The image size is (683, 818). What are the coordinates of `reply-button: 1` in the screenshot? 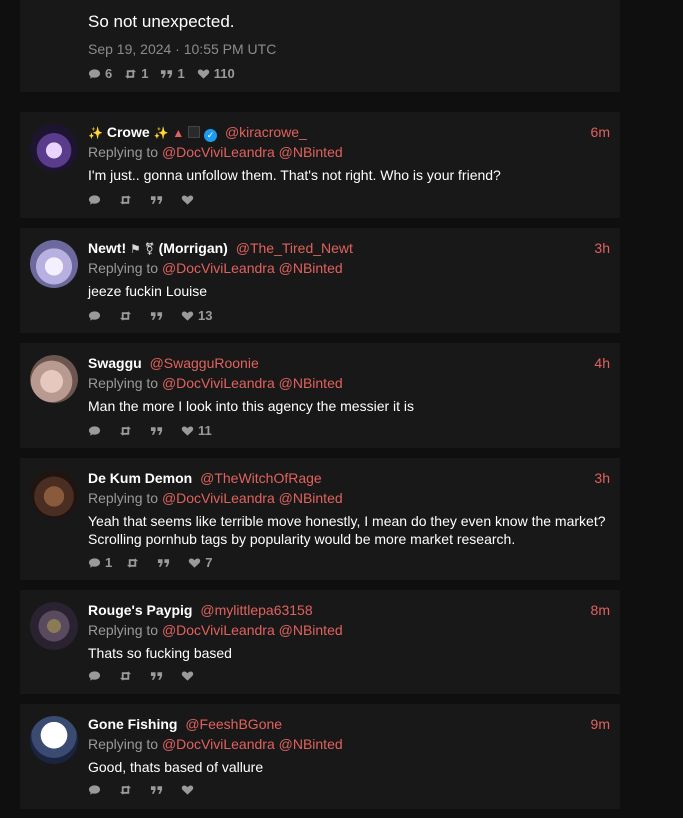 It's located at (100, 562).